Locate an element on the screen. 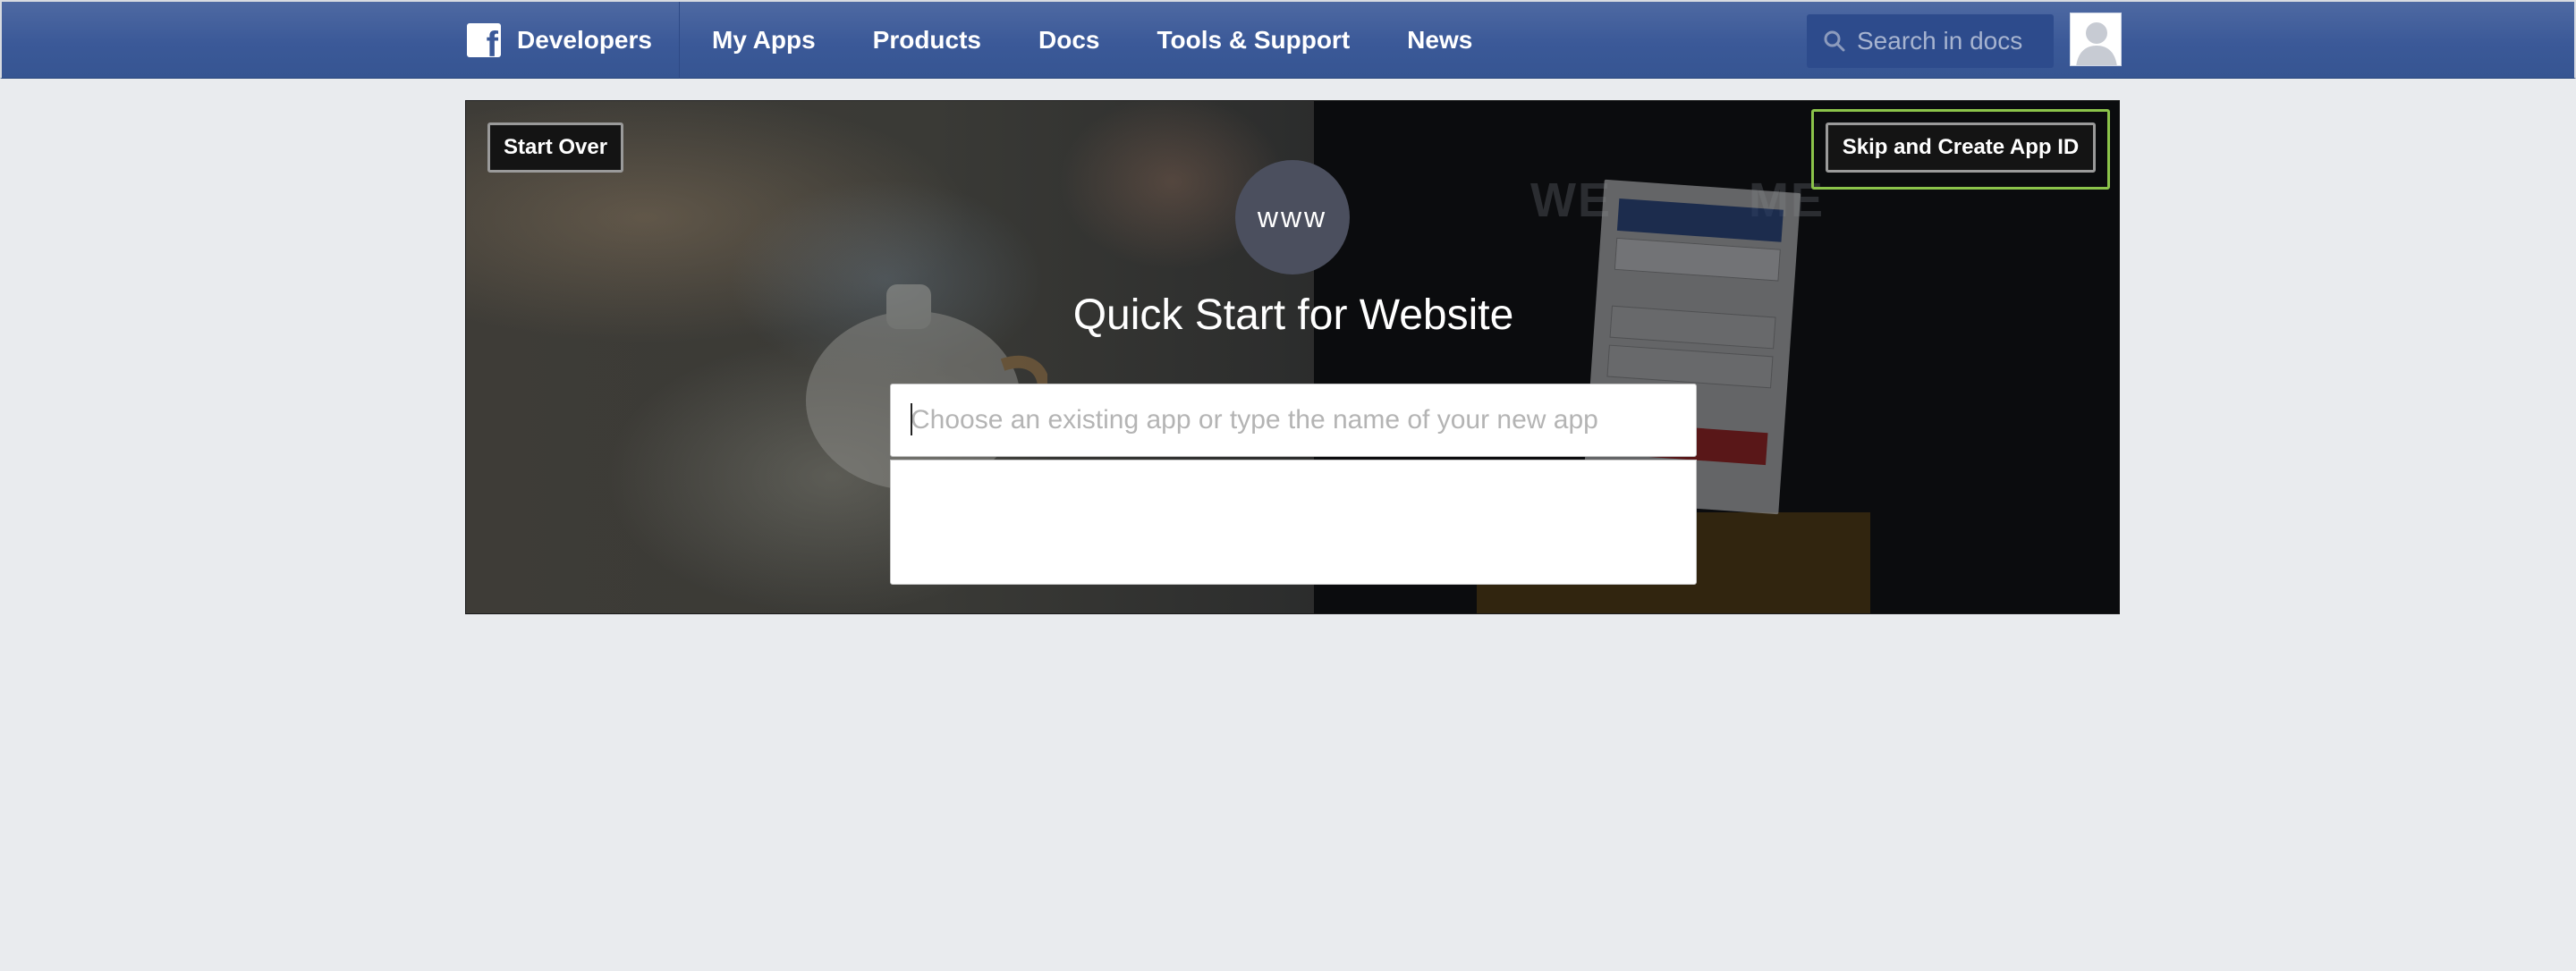  illustration-field-row is located at coordinates (1690, 366).